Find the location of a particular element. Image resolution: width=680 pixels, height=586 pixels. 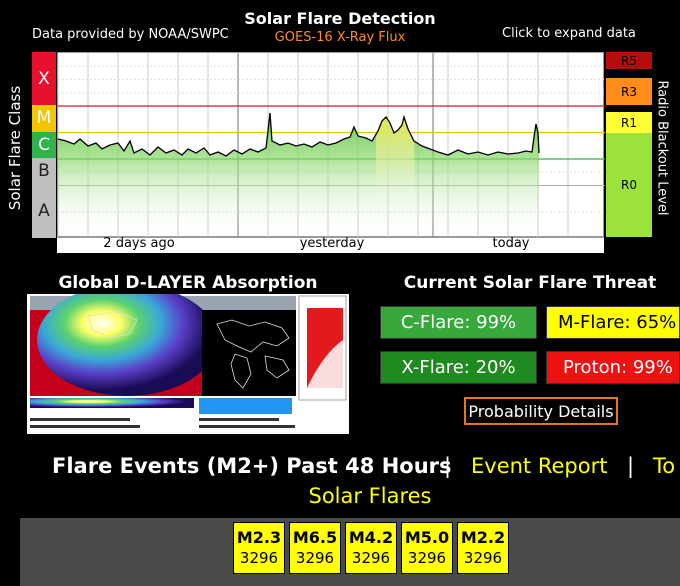

radio-level-r3: R3 is located at coordinates (629, 91).